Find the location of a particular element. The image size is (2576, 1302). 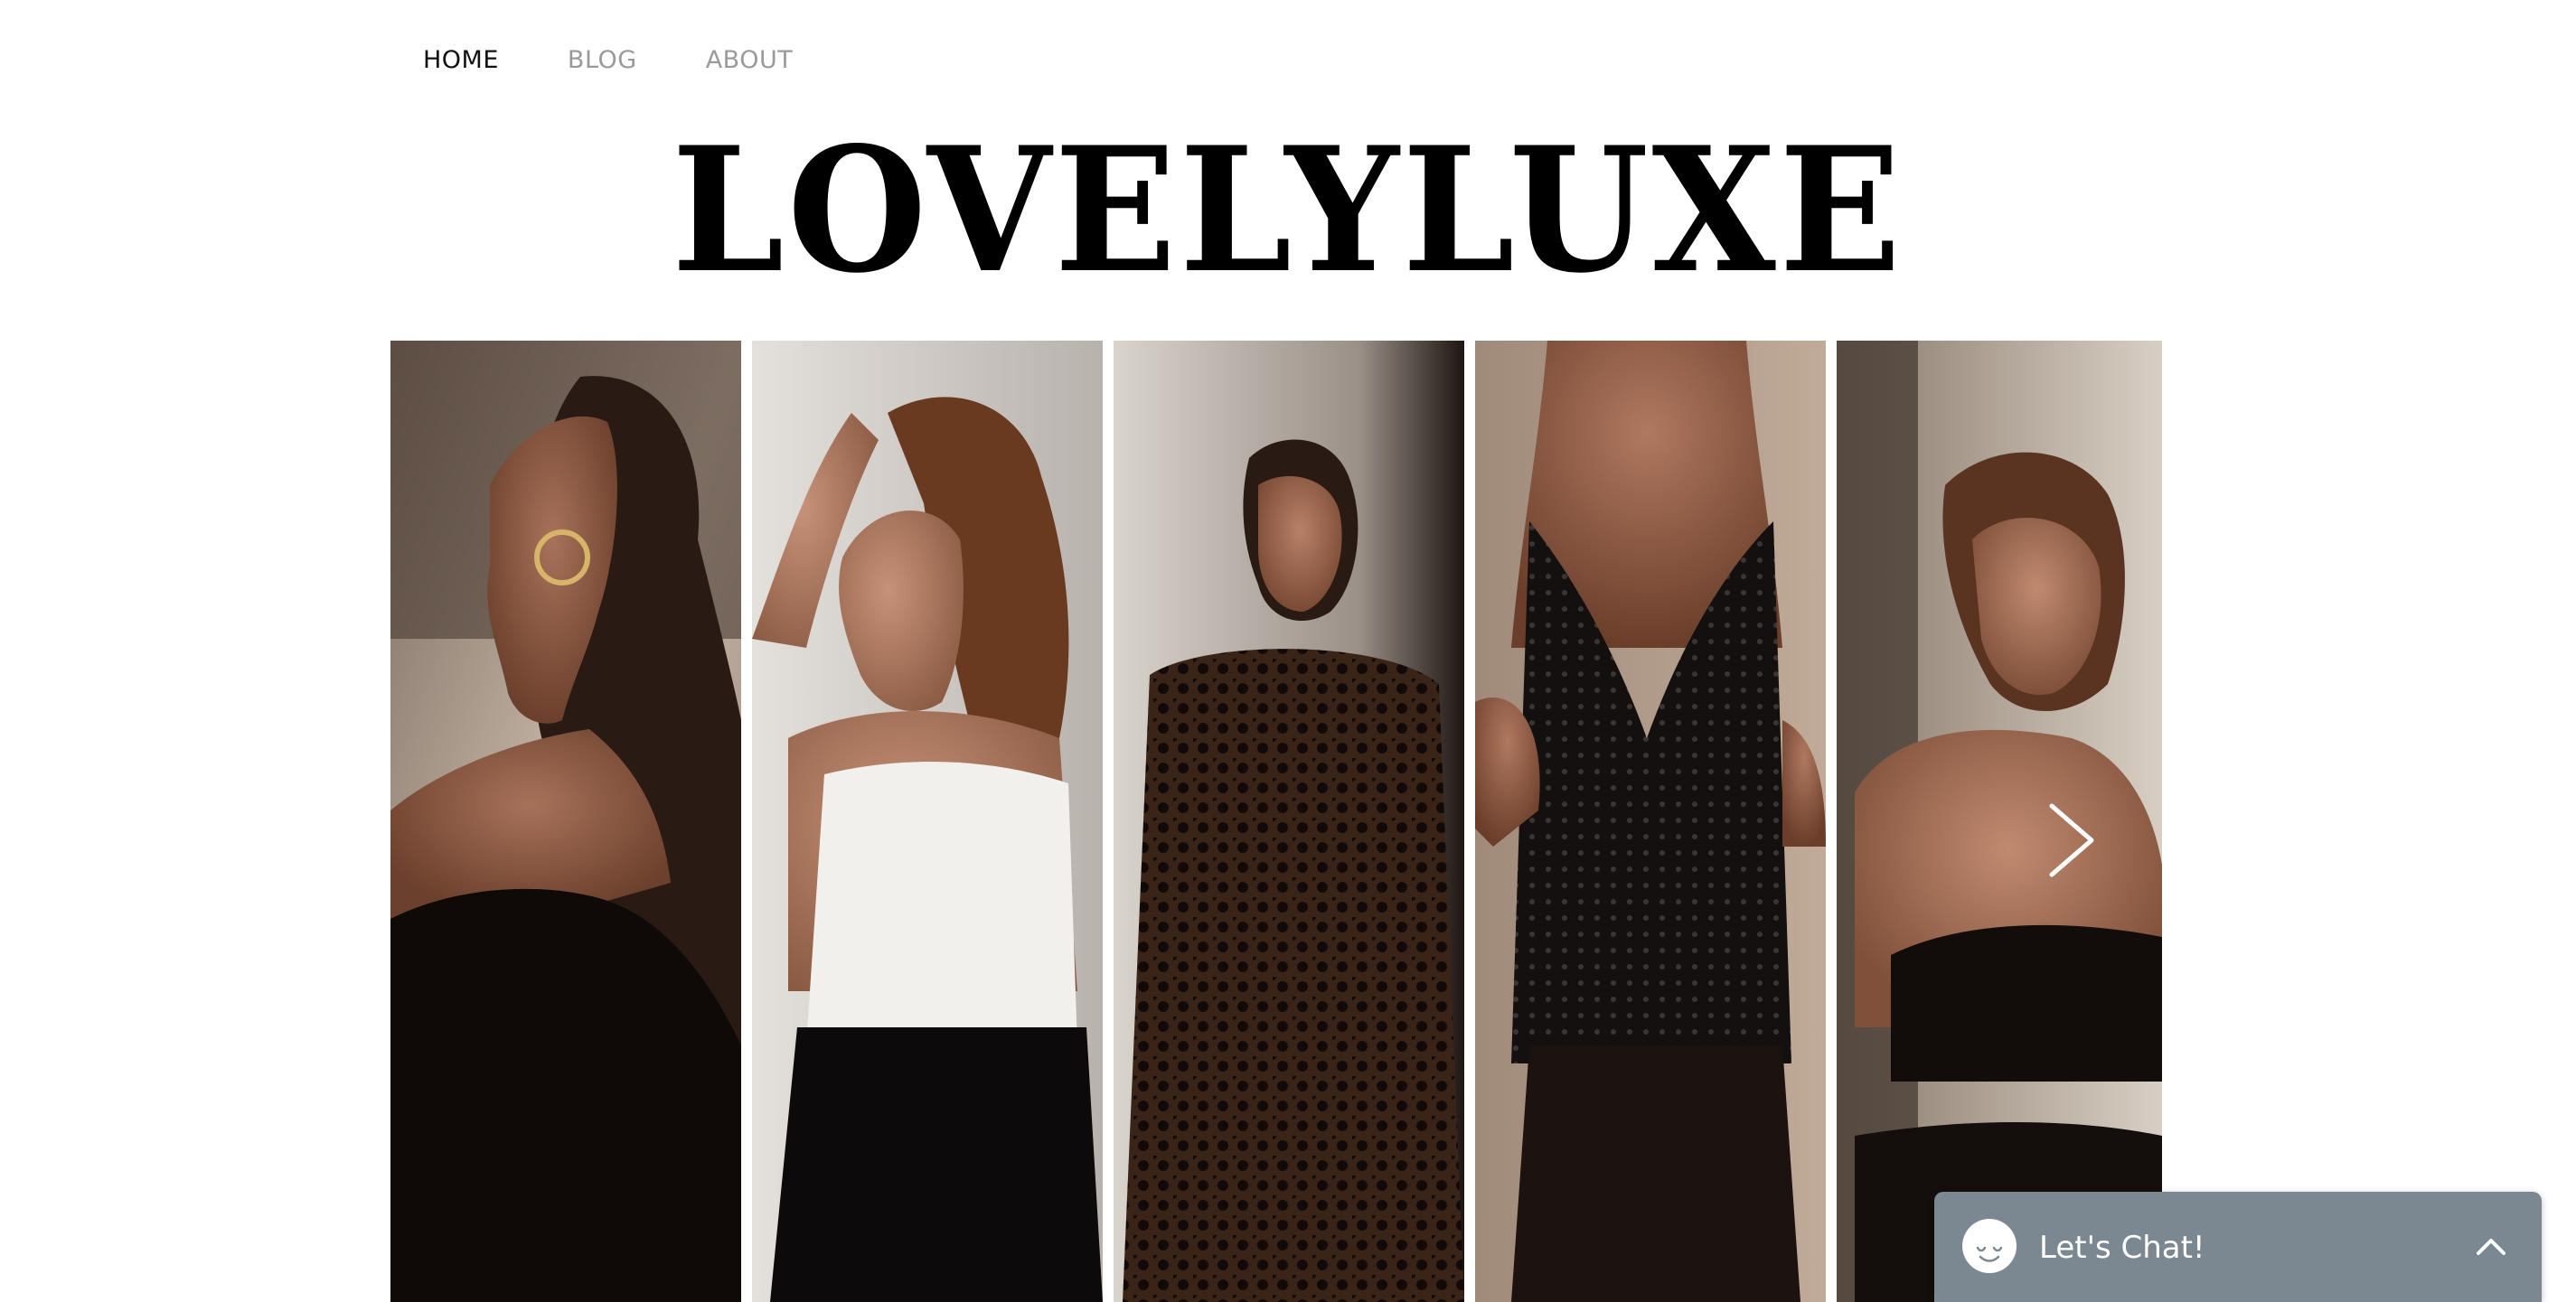

main-nav: HOME BLOG ABOUT is located at coordinates (608, 60).